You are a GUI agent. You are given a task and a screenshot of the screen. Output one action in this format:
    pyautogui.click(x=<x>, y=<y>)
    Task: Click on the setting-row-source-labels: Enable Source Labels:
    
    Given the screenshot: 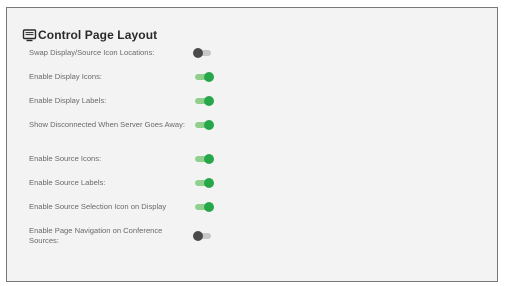 What is the action you would take?
    pyautogui.click(x=259, y=183)
    